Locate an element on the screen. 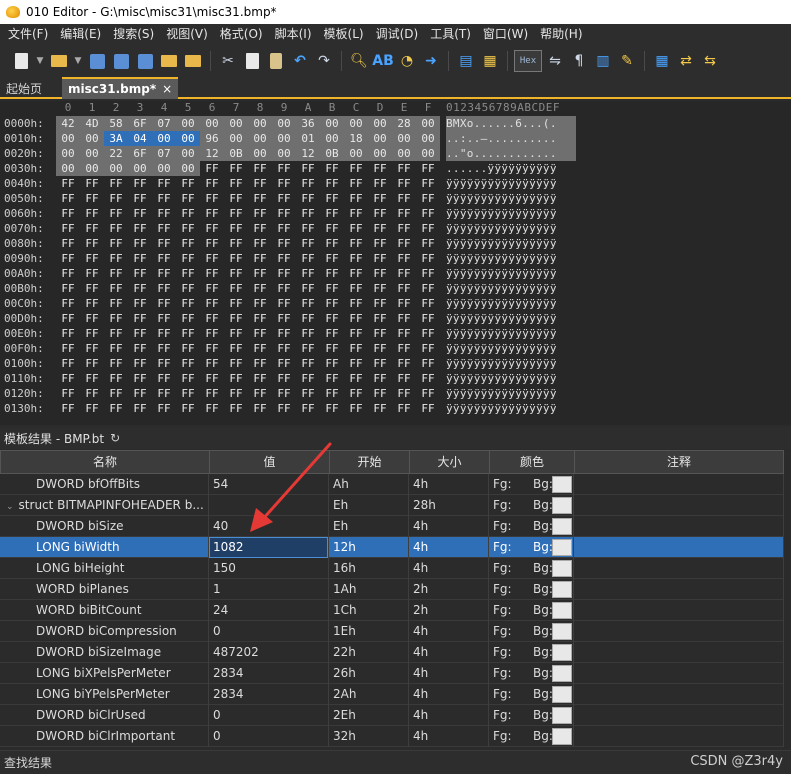  menu-template: 模板(L) is located at coordinates (344, 34).